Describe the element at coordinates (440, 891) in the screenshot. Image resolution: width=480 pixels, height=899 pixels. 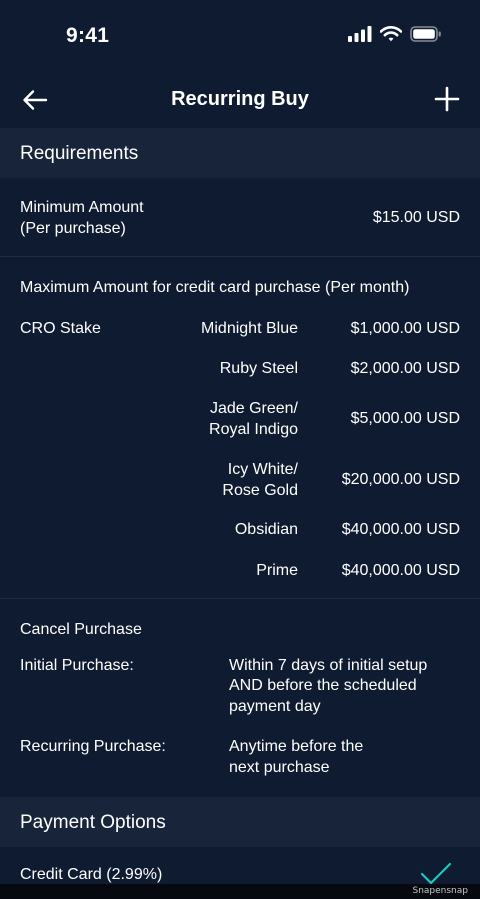
I see `watermark-text: Snapensnap` at that location.